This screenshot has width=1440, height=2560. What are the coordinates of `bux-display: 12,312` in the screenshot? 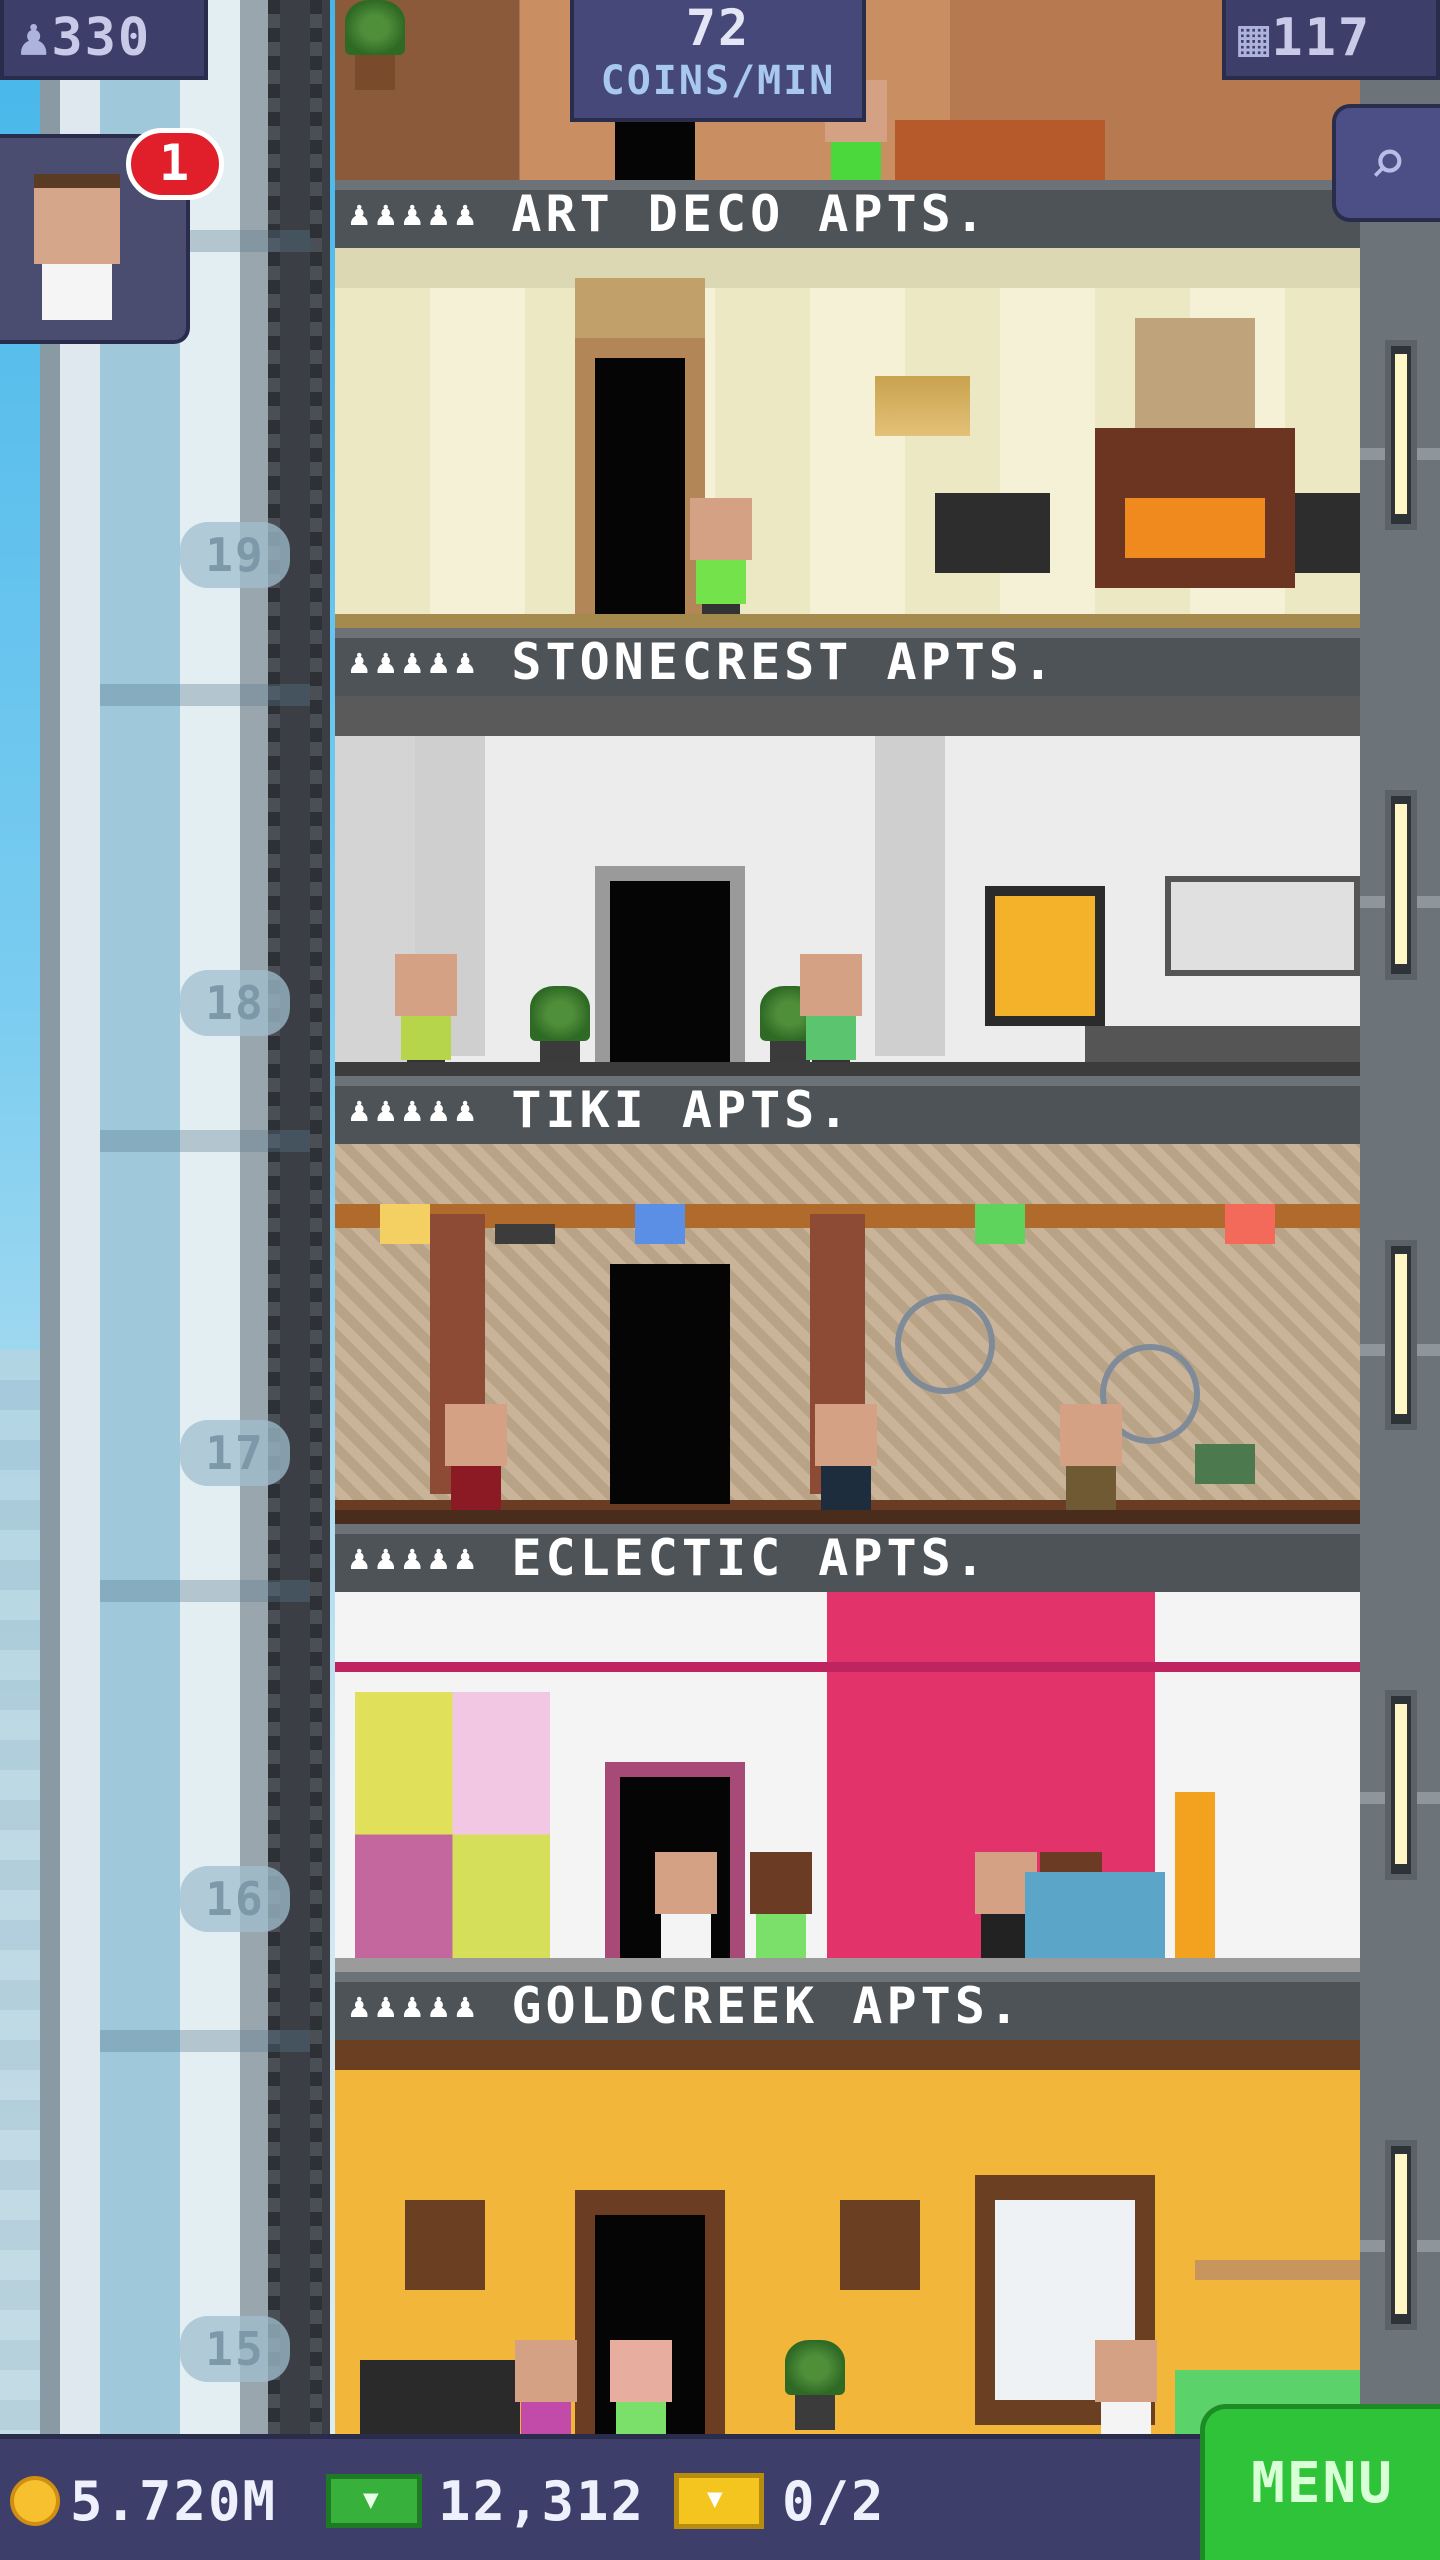 It's located at (485, 2501).